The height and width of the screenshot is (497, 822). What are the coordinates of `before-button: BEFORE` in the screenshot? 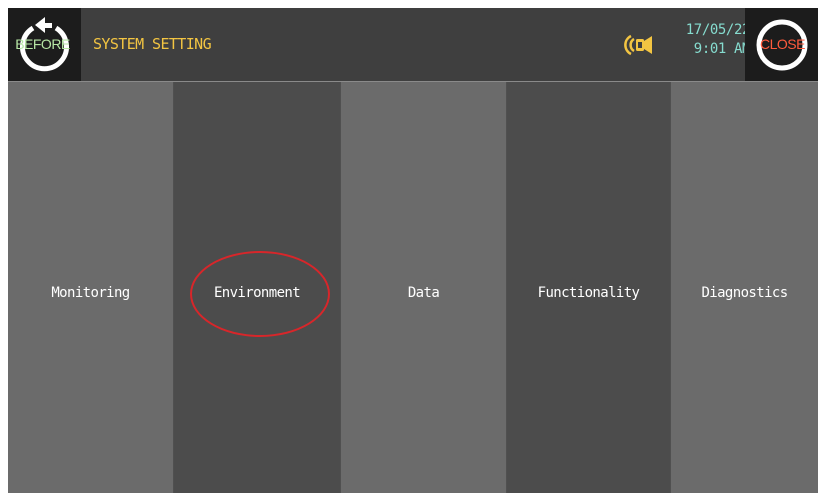 It's located at (44, 44).